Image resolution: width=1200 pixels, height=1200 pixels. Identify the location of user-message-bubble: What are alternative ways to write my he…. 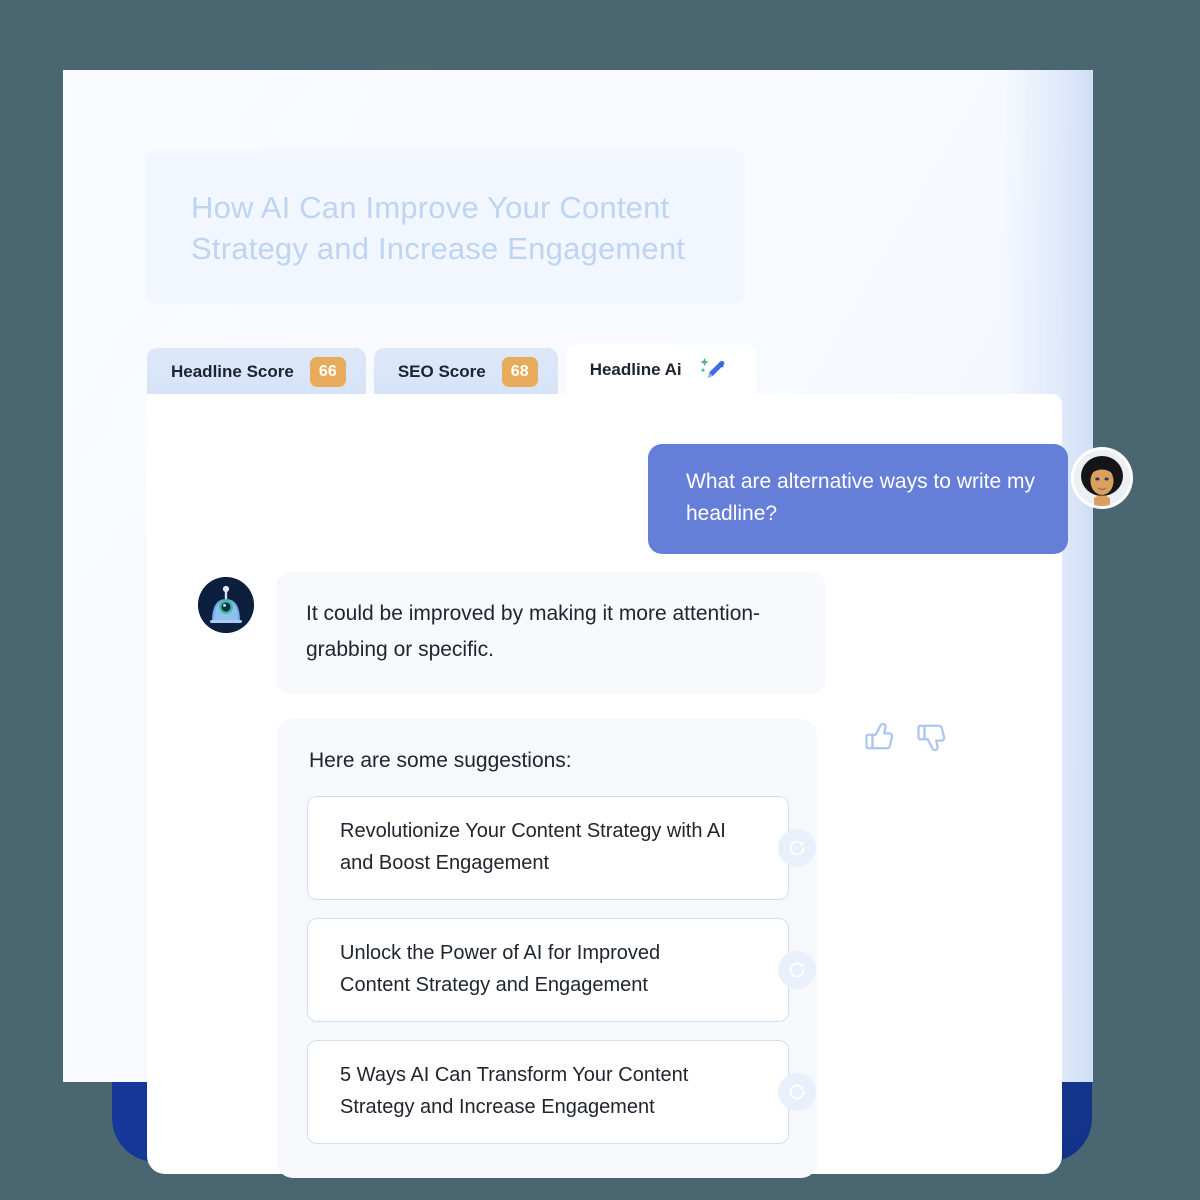
(858, 499).